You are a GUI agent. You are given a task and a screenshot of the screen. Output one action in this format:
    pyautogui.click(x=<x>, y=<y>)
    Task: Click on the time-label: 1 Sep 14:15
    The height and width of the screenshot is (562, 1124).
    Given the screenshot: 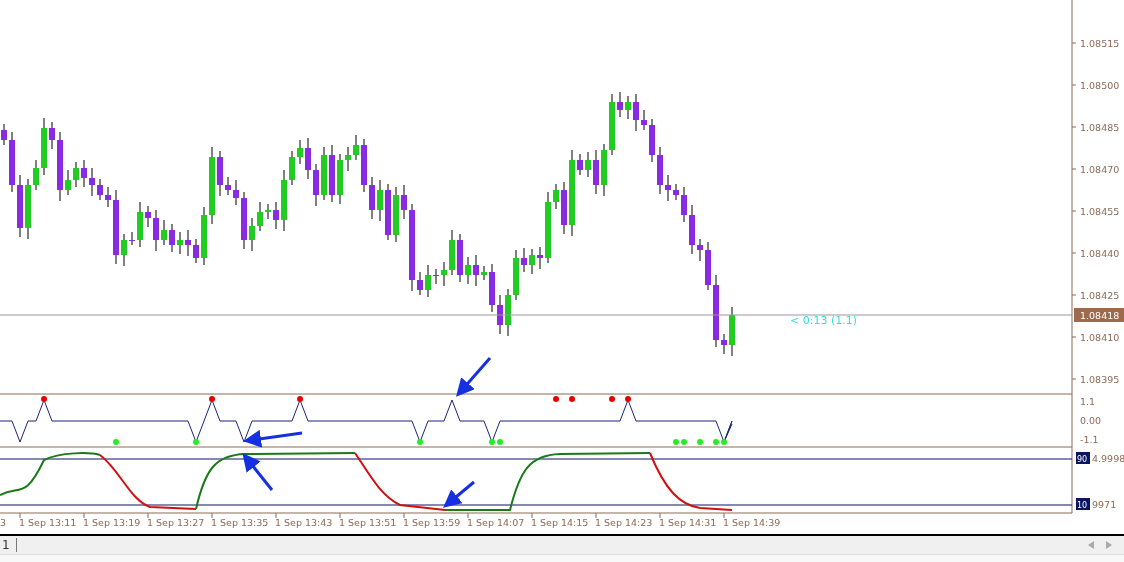 What is the action you would take?
    pyautogui.click(x=560, y=522)
    